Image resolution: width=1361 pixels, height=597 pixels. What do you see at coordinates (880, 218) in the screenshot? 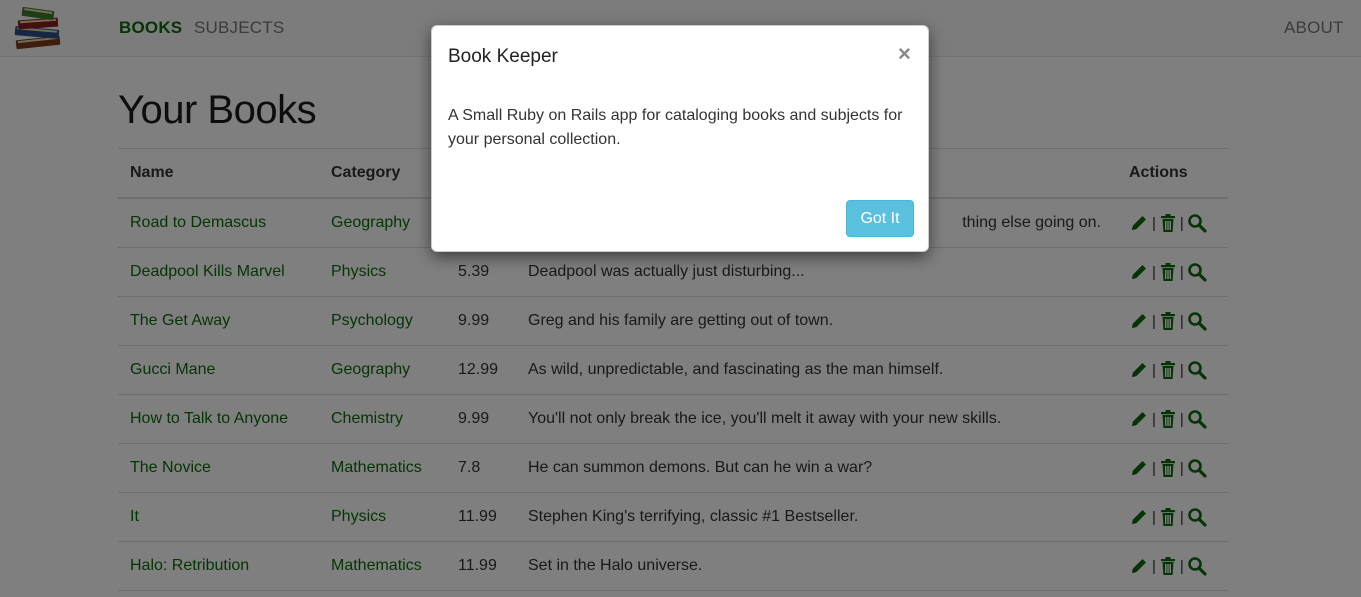
I see `got-it-button: Got It` at bounding box center [880, 218].